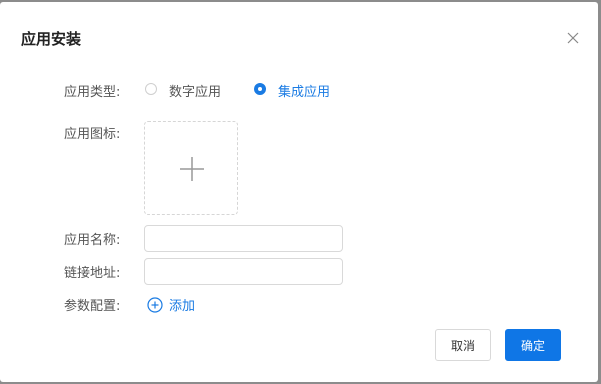 The image size is (601, 384). Describe the element at coordinates (92, 306) in the screenshot. I see `params-label: 参数配置:` at that location.